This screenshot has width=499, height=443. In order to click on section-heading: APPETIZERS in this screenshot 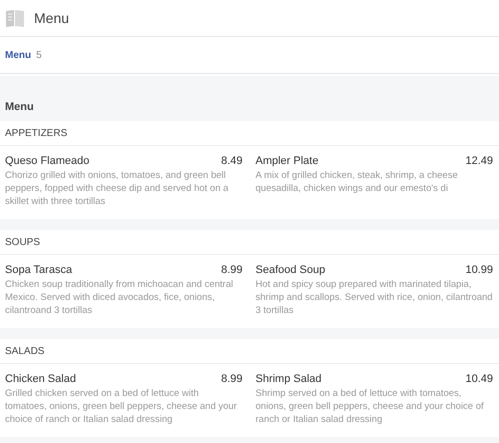, I will do `click(36, 133)`.